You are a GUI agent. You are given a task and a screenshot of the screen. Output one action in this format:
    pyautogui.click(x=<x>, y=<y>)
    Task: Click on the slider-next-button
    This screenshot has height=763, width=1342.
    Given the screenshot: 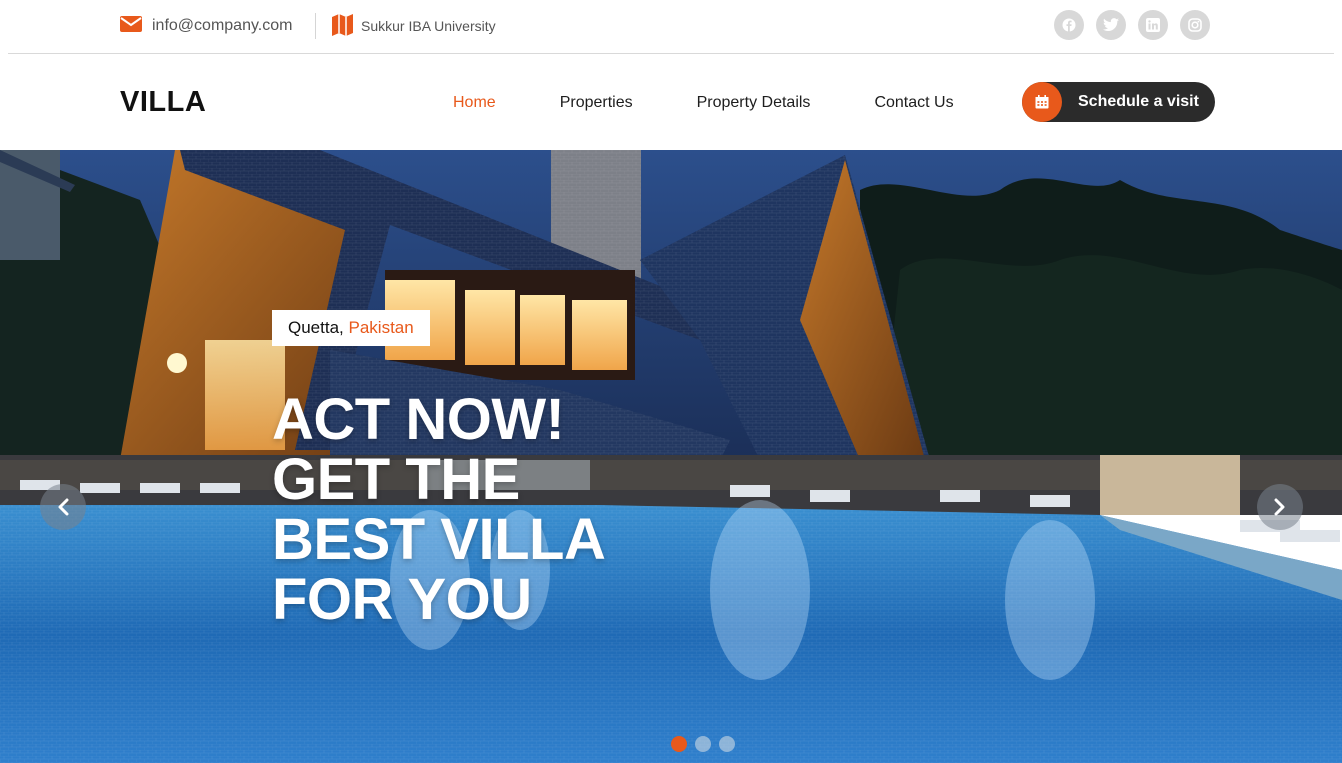 What is the action you would take?
    pyautogui.click(x=1280, y=507)
    